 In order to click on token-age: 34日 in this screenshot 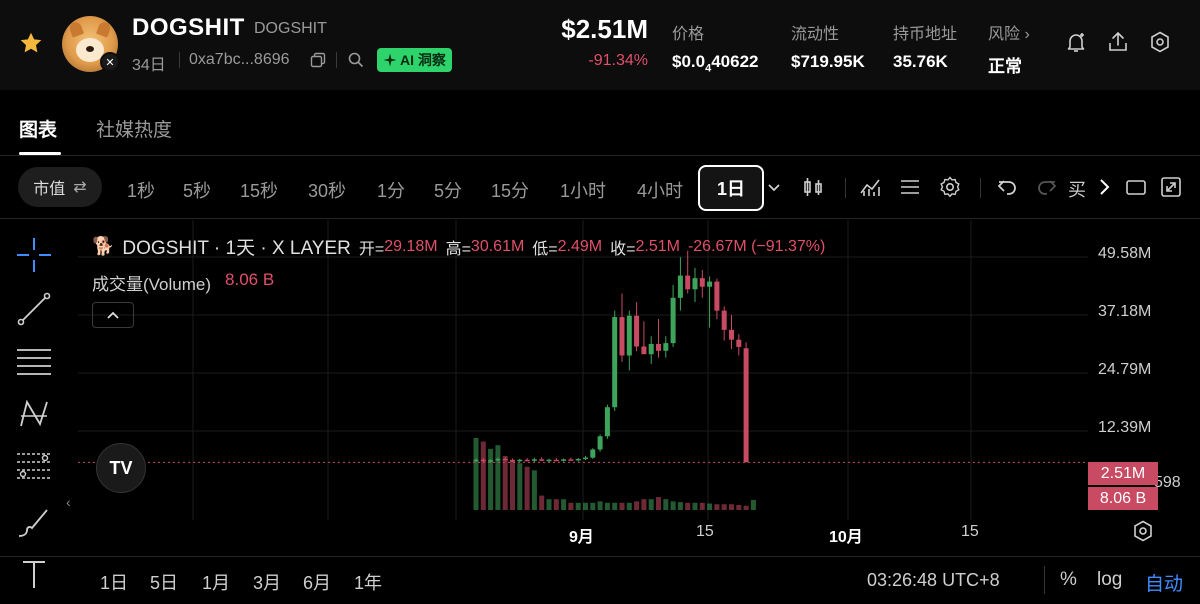, I will do `click(149, 65)`.